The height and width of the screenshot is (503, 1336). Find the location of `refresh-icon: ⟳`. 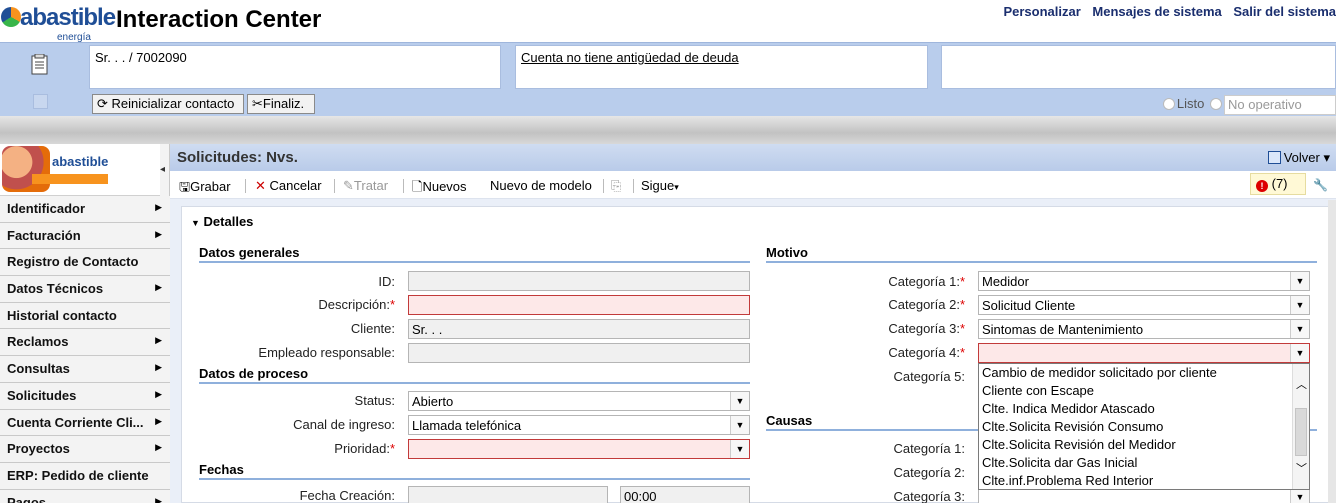

refresh-icon: ⟳ is located at coordinates (102, 103).